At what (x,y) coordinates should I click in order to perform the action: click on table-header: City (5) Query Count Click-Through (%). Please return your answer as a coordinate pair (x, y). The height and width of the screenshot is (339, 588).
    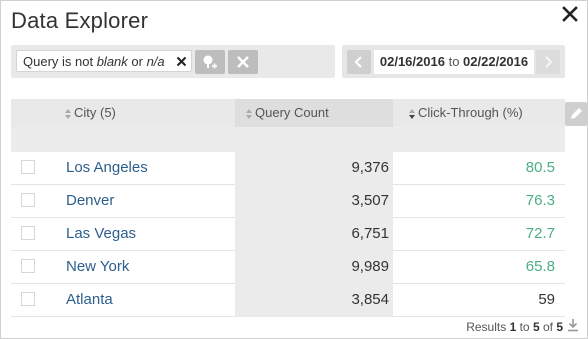
    Looking at the image, I should click on (288, 113).